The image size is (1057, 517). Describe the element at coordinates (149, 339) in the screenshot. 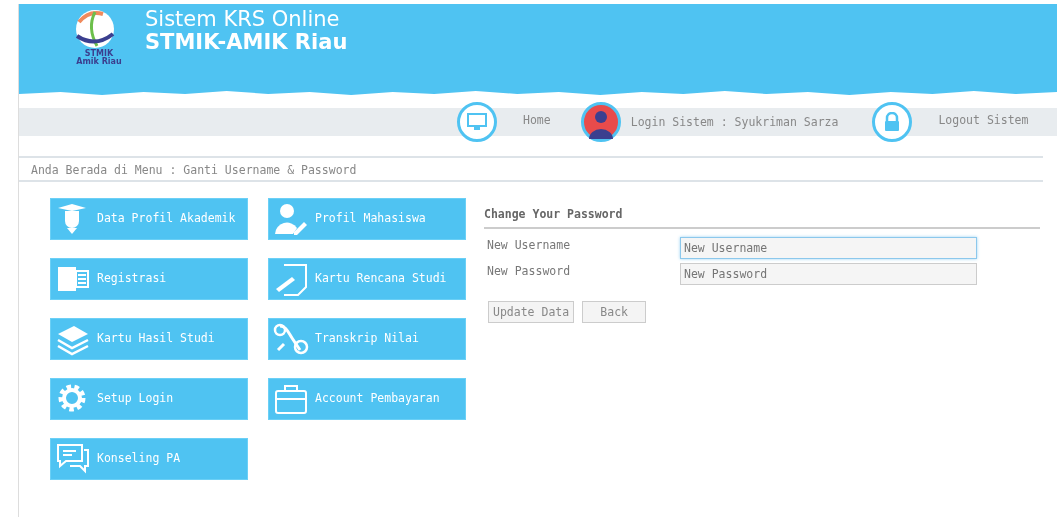

I see `menu-button: Kartu Hasil Studi` at that location.